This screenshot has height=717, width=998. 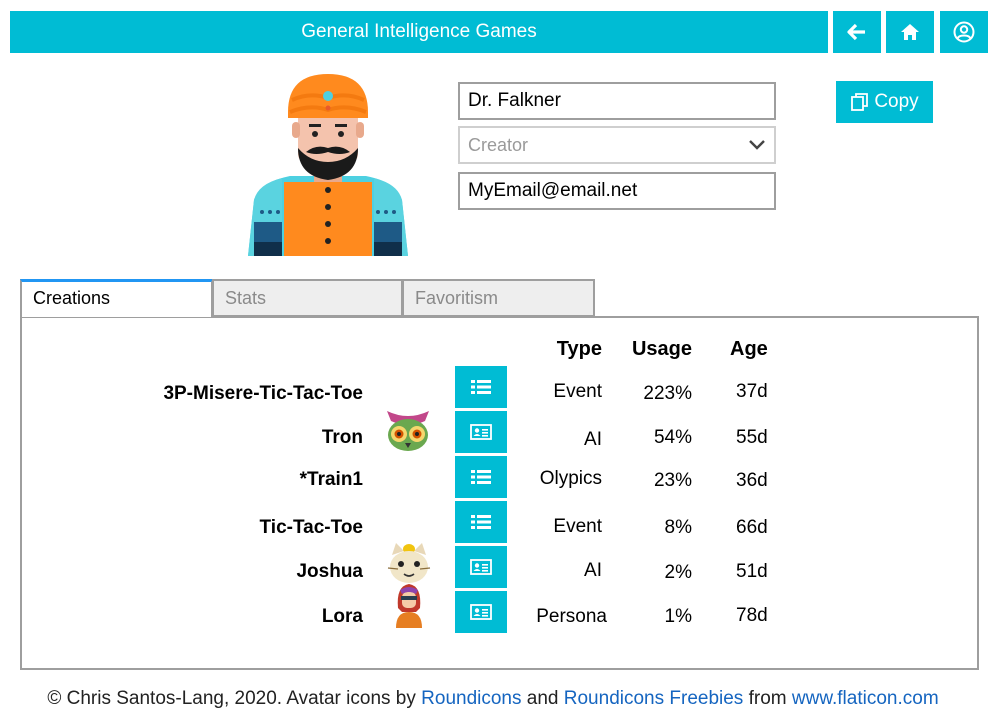 What do you see at coordinates (246, 298) in the screenshot?
I see `tab-stats-label: Stats` at bounding box center [246, 298].